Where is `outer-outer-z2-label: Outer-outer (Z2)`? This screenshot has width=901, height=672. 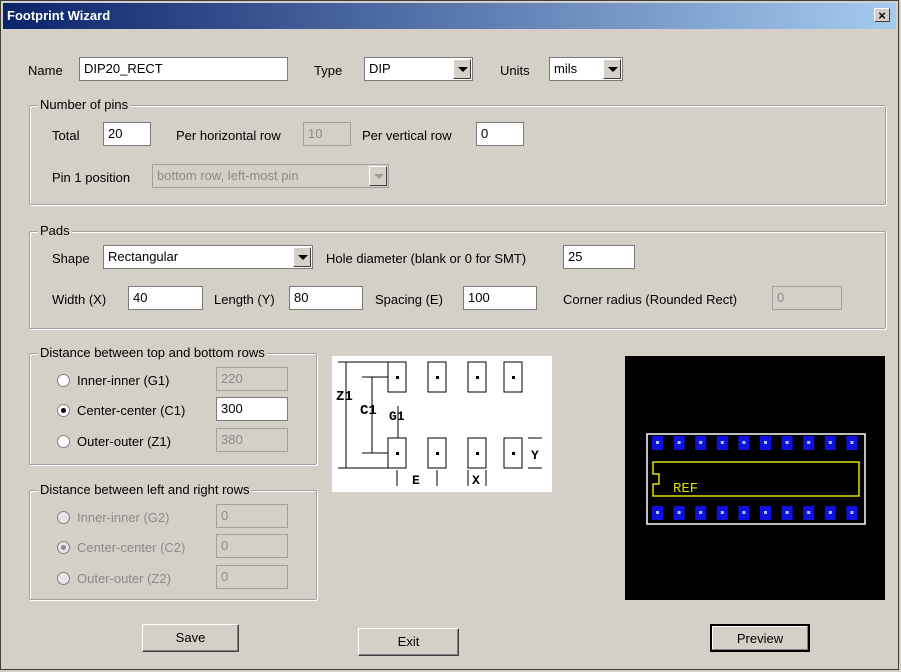
outer-outer-z2-label: Outer-outer (Z2) is located at coordinates (124, 578).